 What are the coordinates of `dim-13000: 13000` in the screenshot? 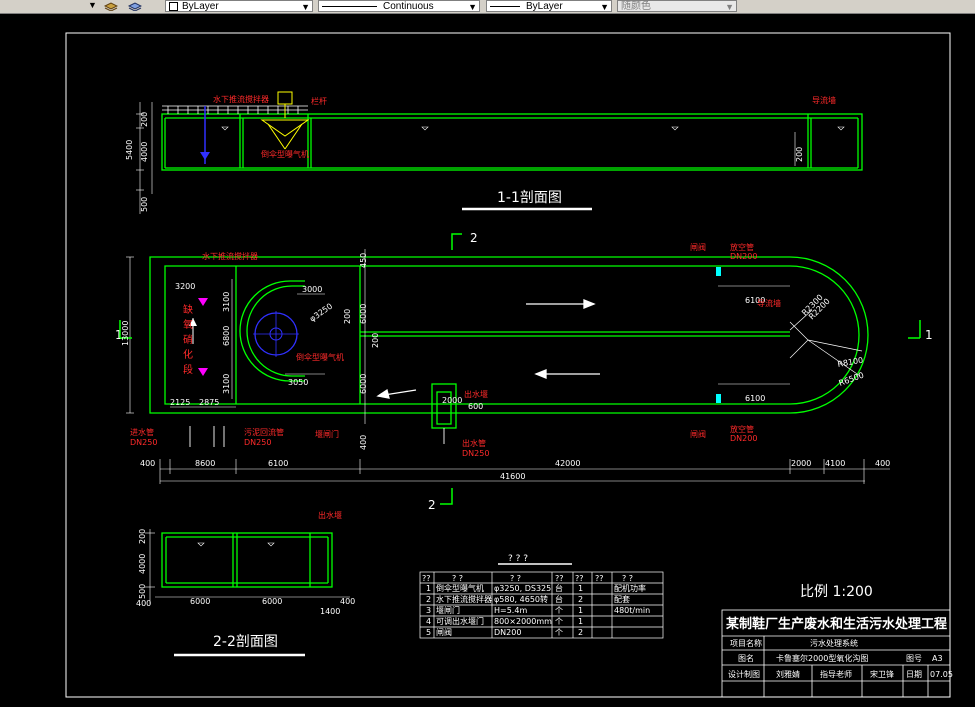 It's located at (125, 333).